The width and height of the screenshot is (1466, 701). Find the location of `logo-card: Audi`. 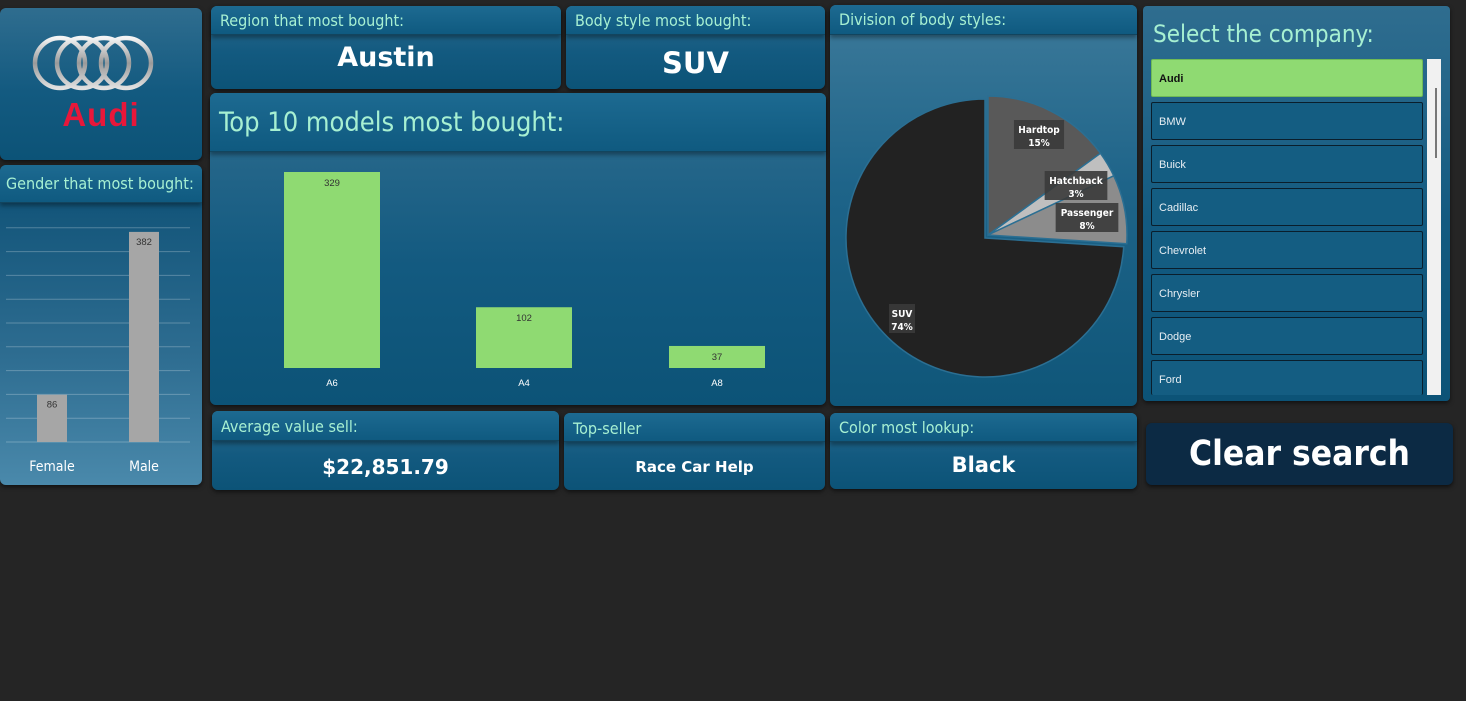

logo-card: Audi is located at coordinates (101, 84).